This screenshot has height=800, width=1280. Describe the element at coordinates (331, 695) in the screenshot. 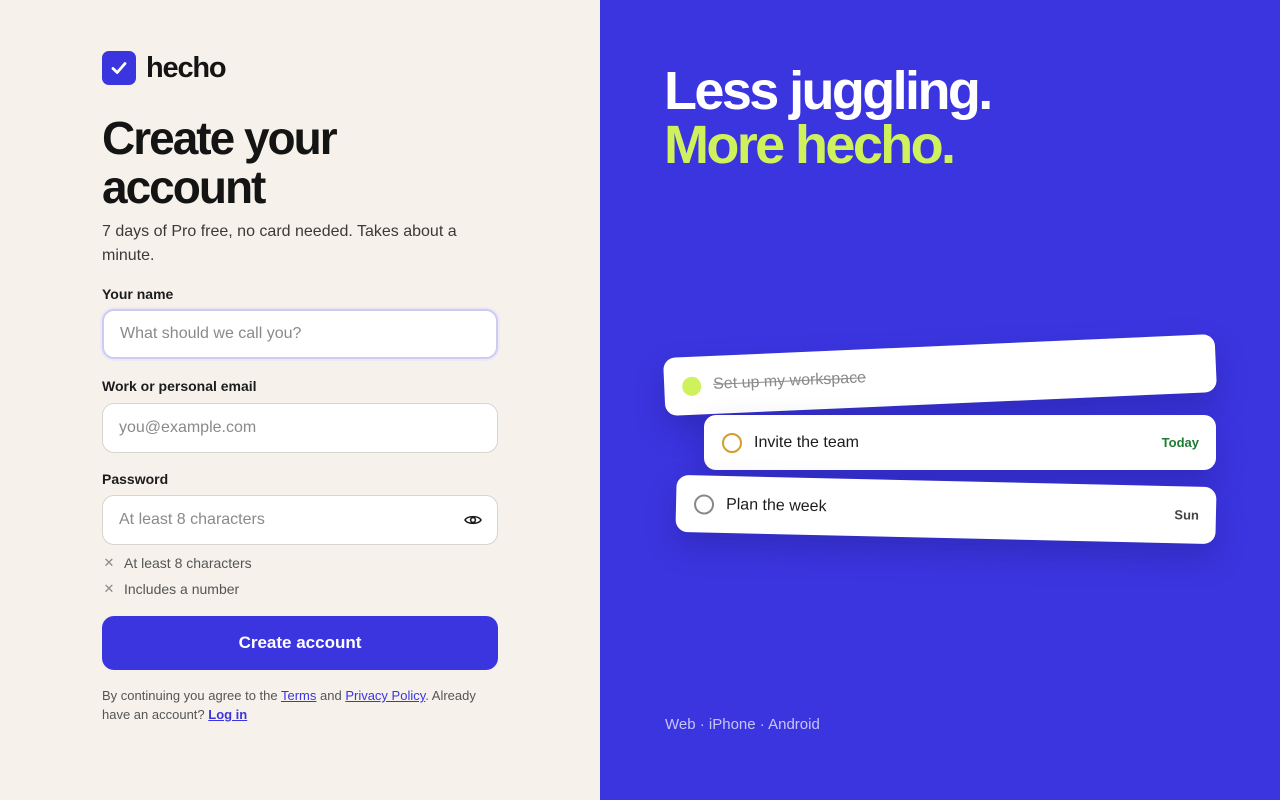

I see `legal-and: and` at that location.